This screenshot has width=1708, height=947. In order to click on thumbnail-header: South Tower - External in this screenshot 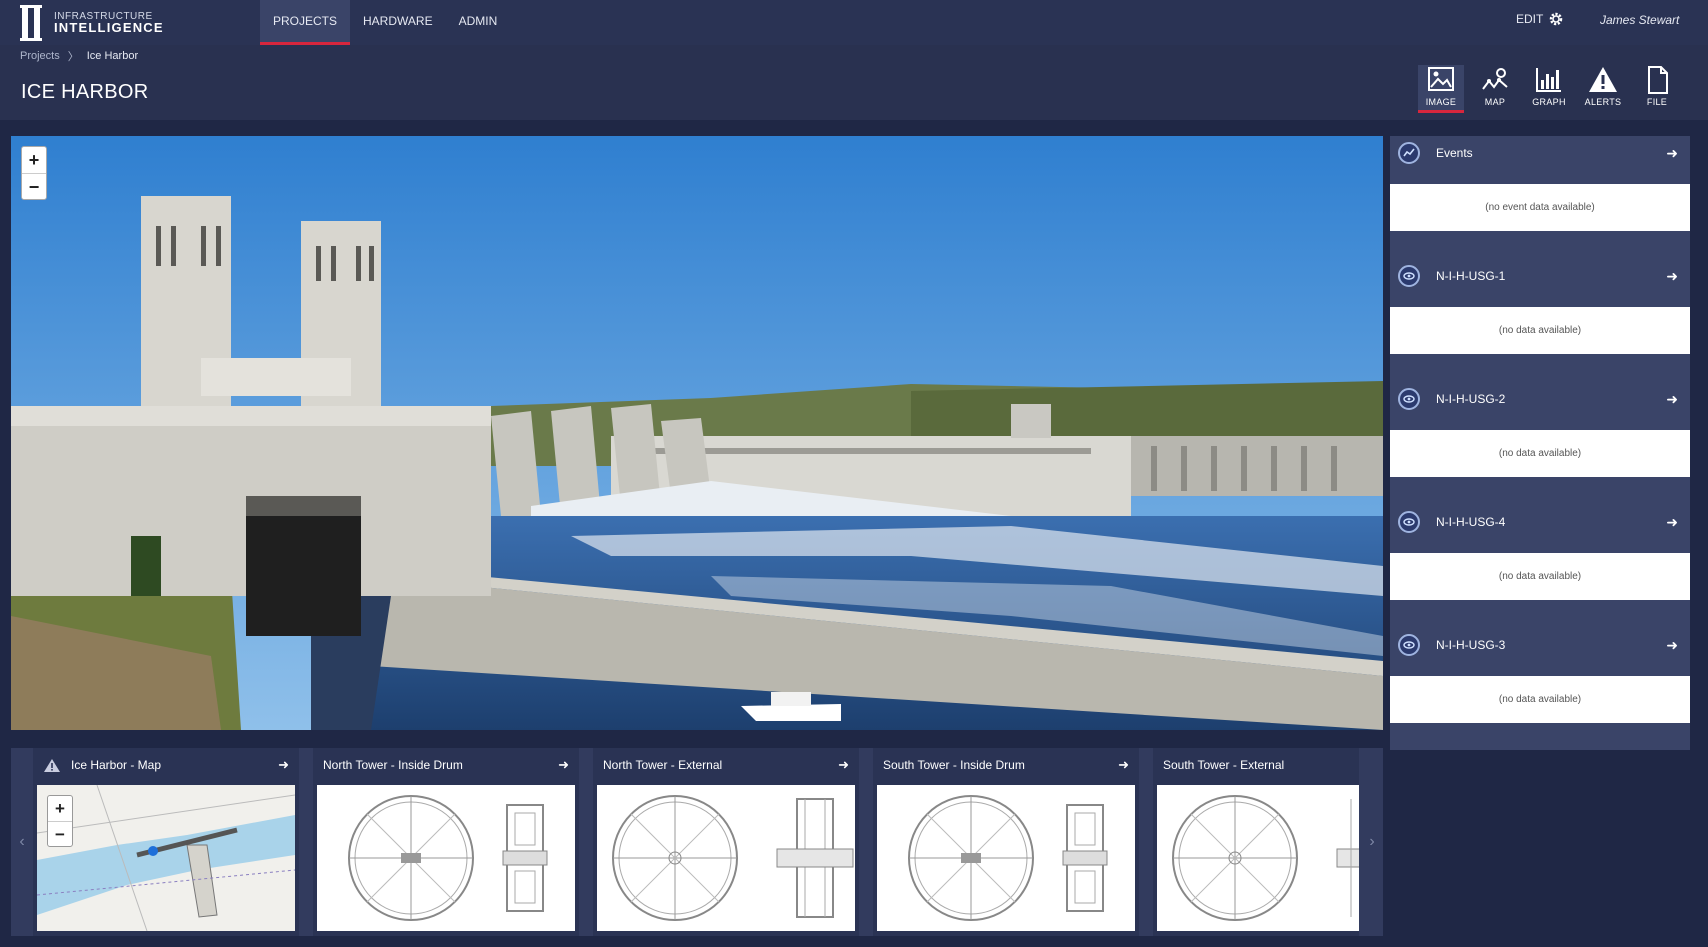, I will do `click(1256, 765)`.